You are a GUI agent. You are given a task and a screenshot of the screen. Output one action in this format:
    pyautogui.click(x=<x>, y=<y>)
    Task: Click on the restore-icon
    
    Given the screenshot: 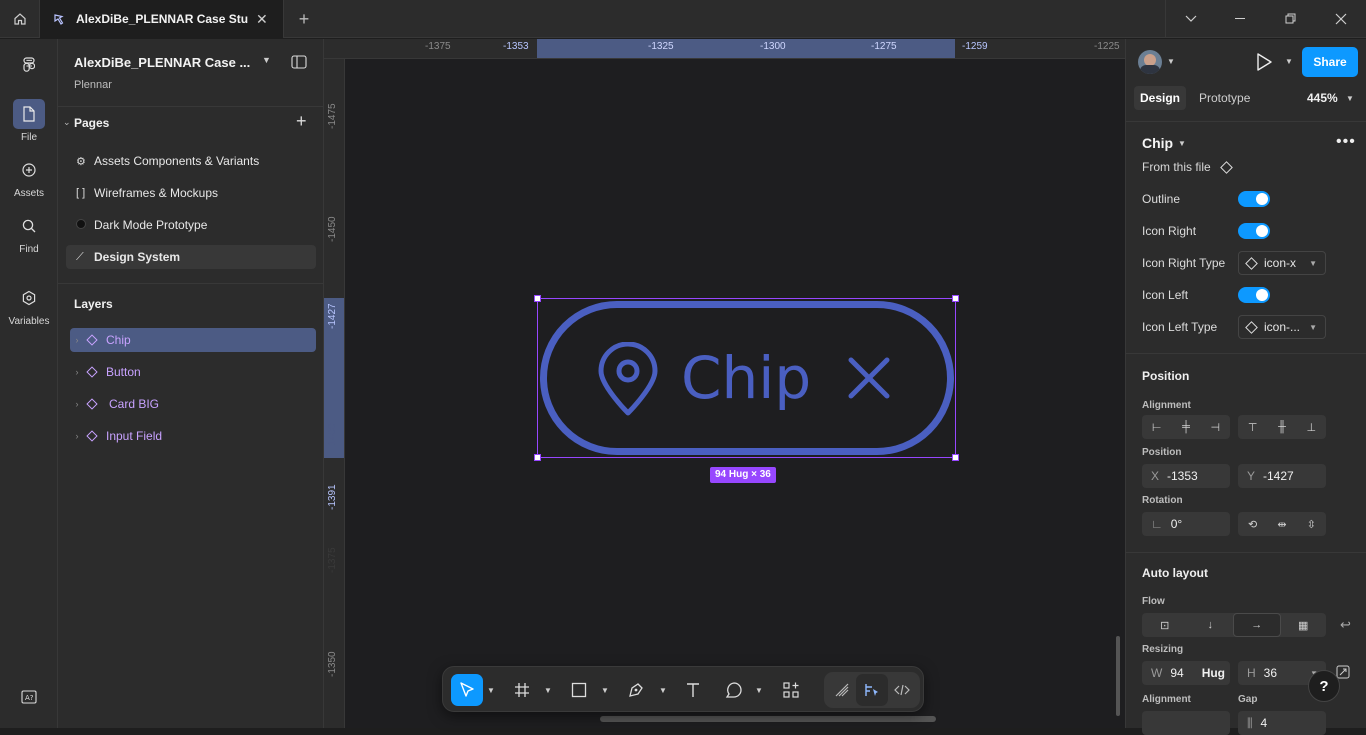 What is the action you would take?
    pyautogui.click(x=1291, y=19)
    